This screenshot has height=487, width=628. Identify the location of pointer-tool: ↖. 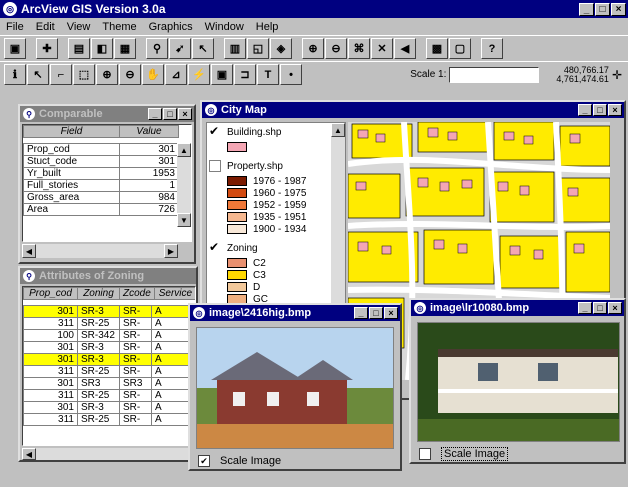
(38, 74).